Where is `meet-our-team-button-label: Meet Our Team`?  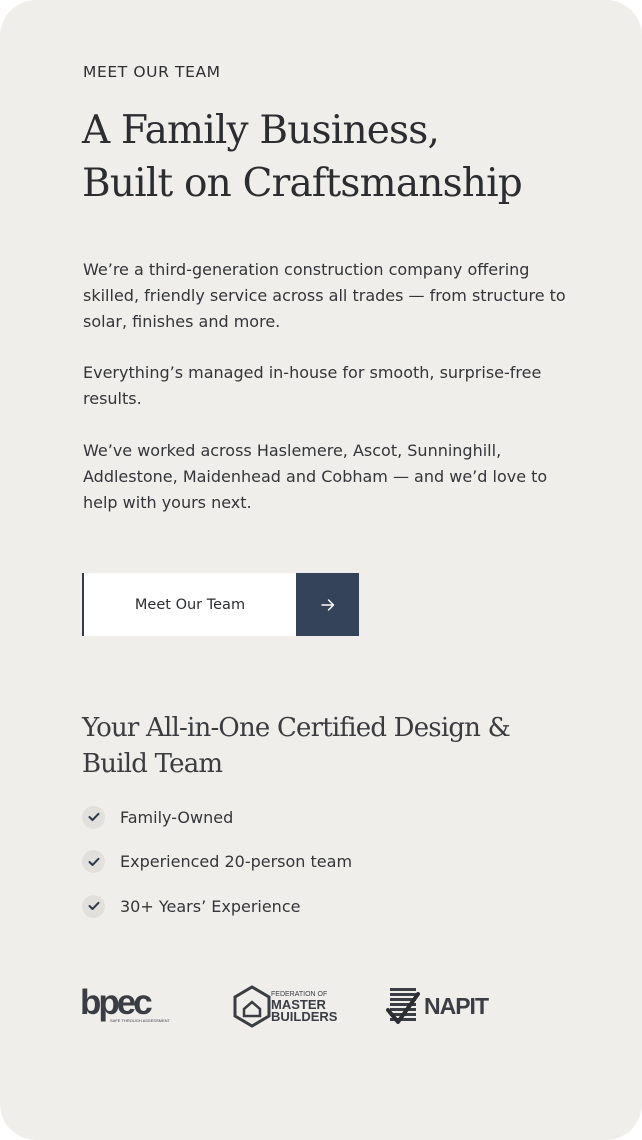 meet-our-team-button-label: Meet Our Team is located at coordinates (189, 604).